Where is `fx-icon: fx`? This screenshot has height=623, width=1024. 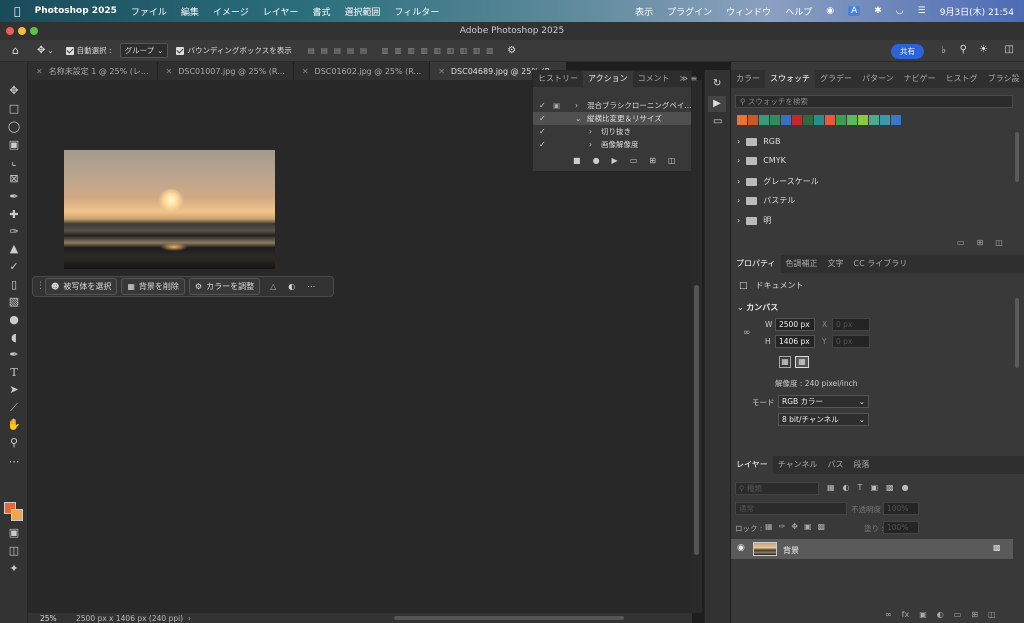
fx-icon: fx is located at coordinates (906, 614).